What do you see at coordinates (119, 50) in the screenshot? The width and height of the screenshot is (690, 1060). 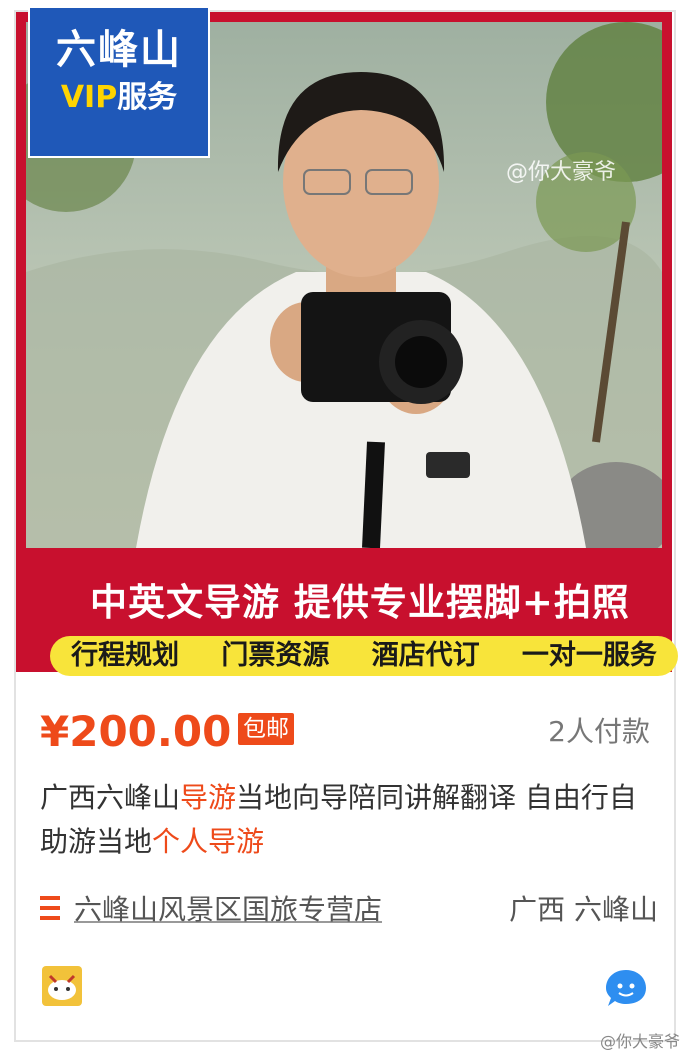 I see `vip-title: 六峰山` at bounding box center [119, 50].